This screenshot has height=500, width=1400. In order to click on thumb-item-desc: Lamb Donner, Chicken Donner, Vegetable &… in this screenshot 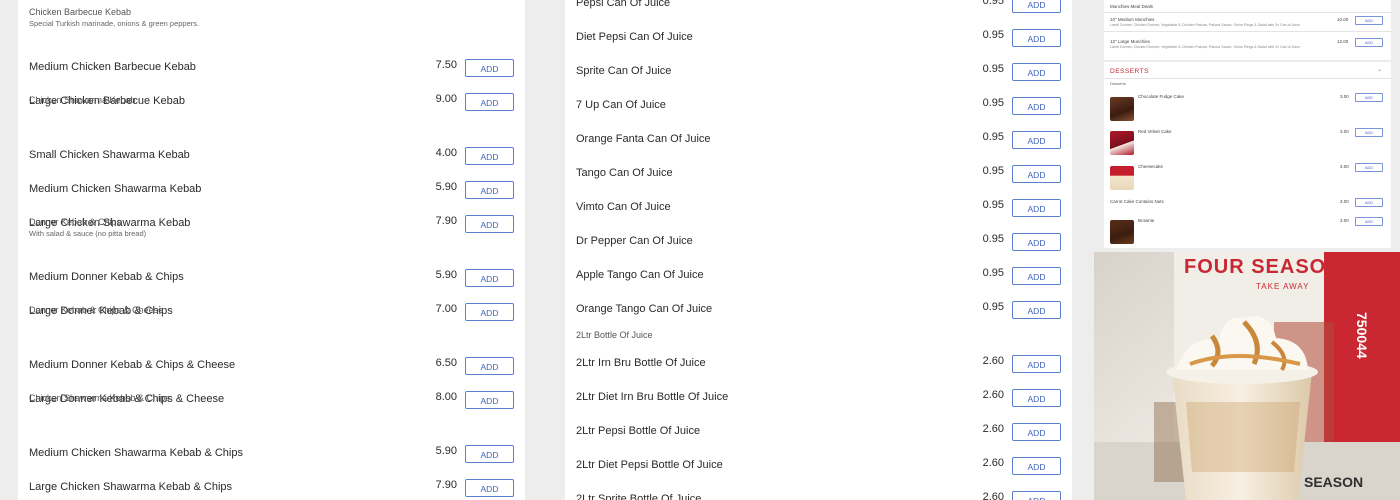, I will do `click(1205, 47)`.